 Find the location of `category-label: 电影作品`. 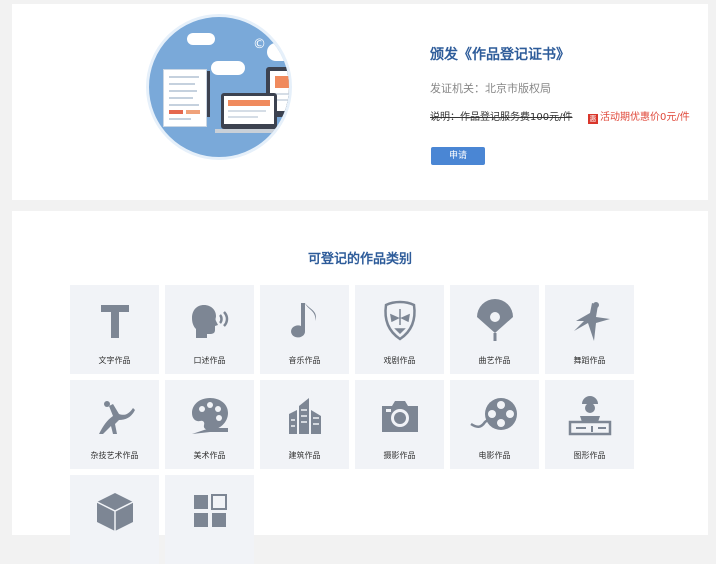

category-label: 电影作品 is located at coordinates (494, 455).